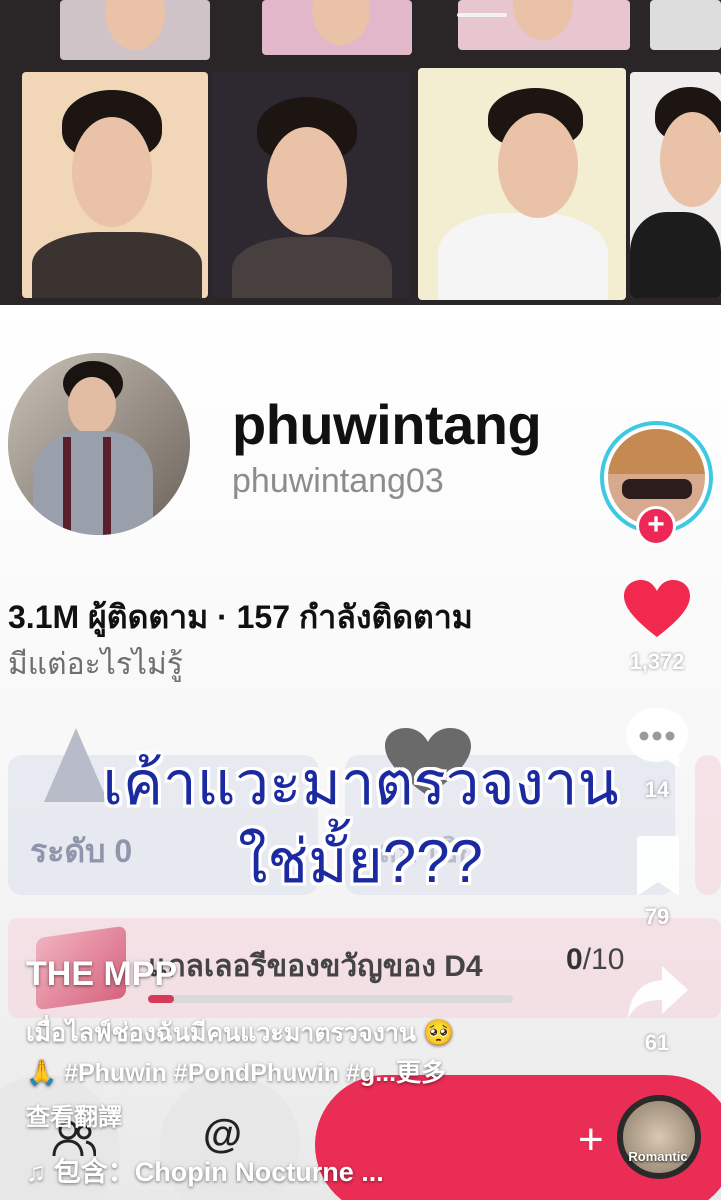 The height and width of the screenshot is (1200, 721). What do you see at coordinates (658, 992) in the screenshot?
I see `share-icon` at bounding box center [658, 992].